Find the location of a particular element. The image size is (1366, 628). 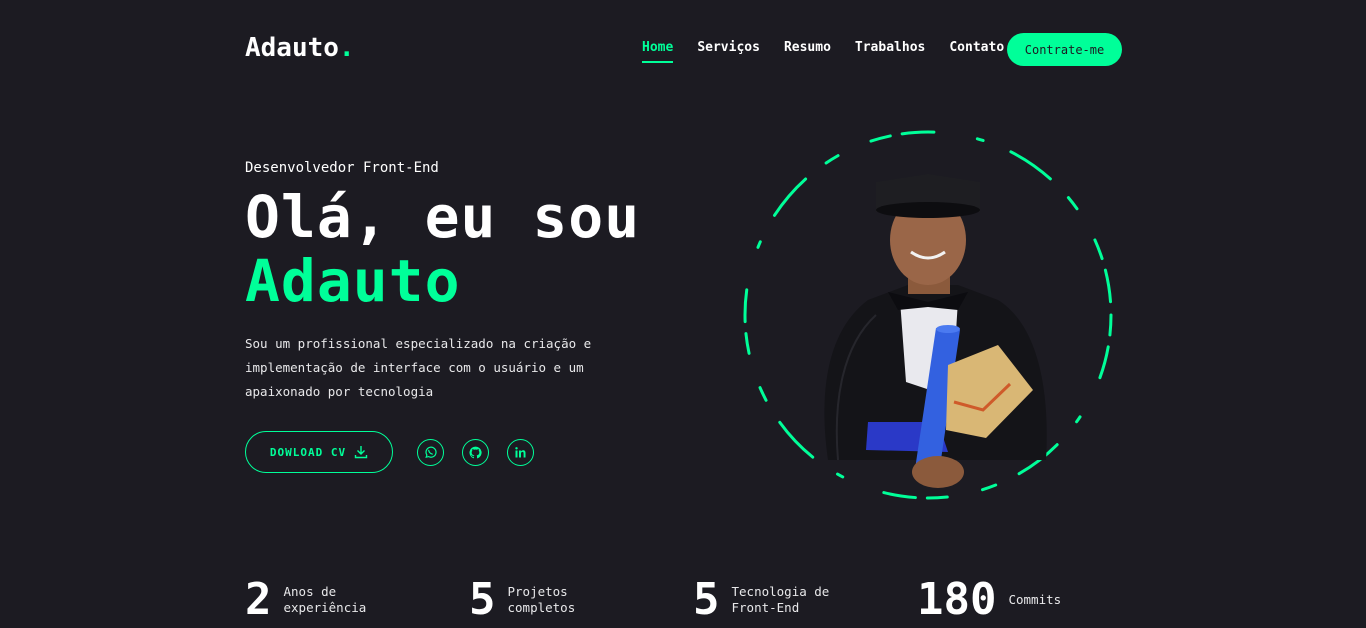

stat-years-line2: experiência is located at coordinates (325, 607).